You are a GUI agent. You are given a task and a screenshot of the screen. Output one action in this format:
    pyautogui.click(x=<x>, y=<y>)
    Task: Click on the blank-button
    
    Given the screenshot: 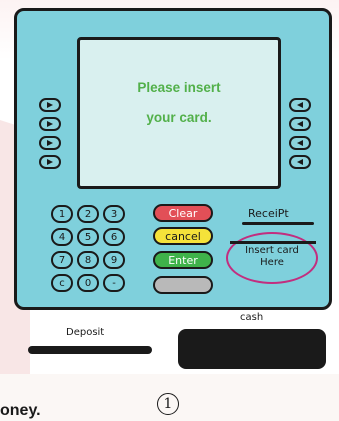 What is the action you would take?
    pyautogui.click(x=183, y=285)
    